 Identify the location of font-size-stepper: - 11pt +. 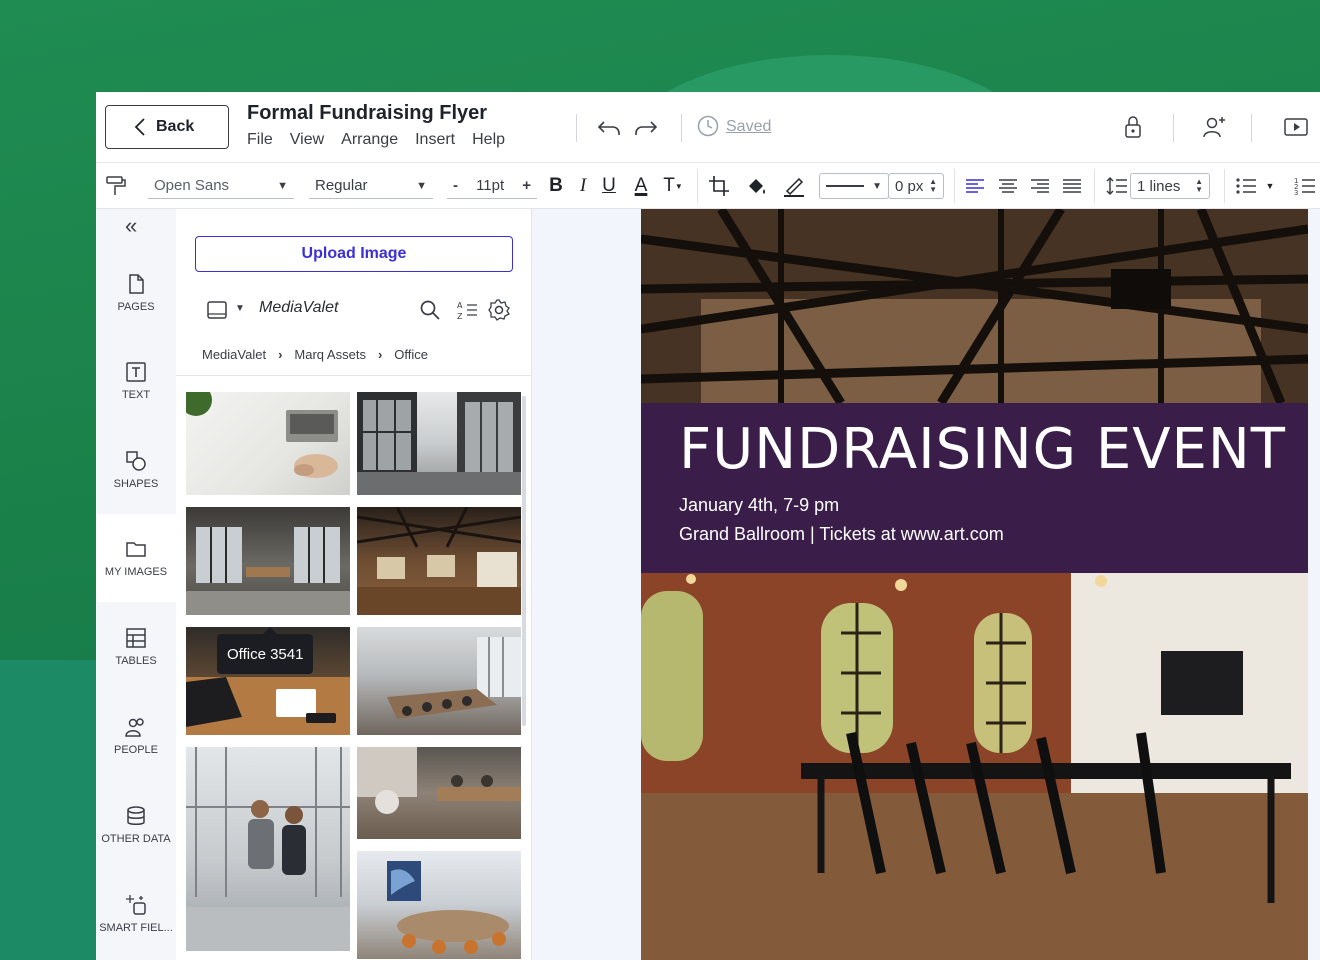
(492, 186).